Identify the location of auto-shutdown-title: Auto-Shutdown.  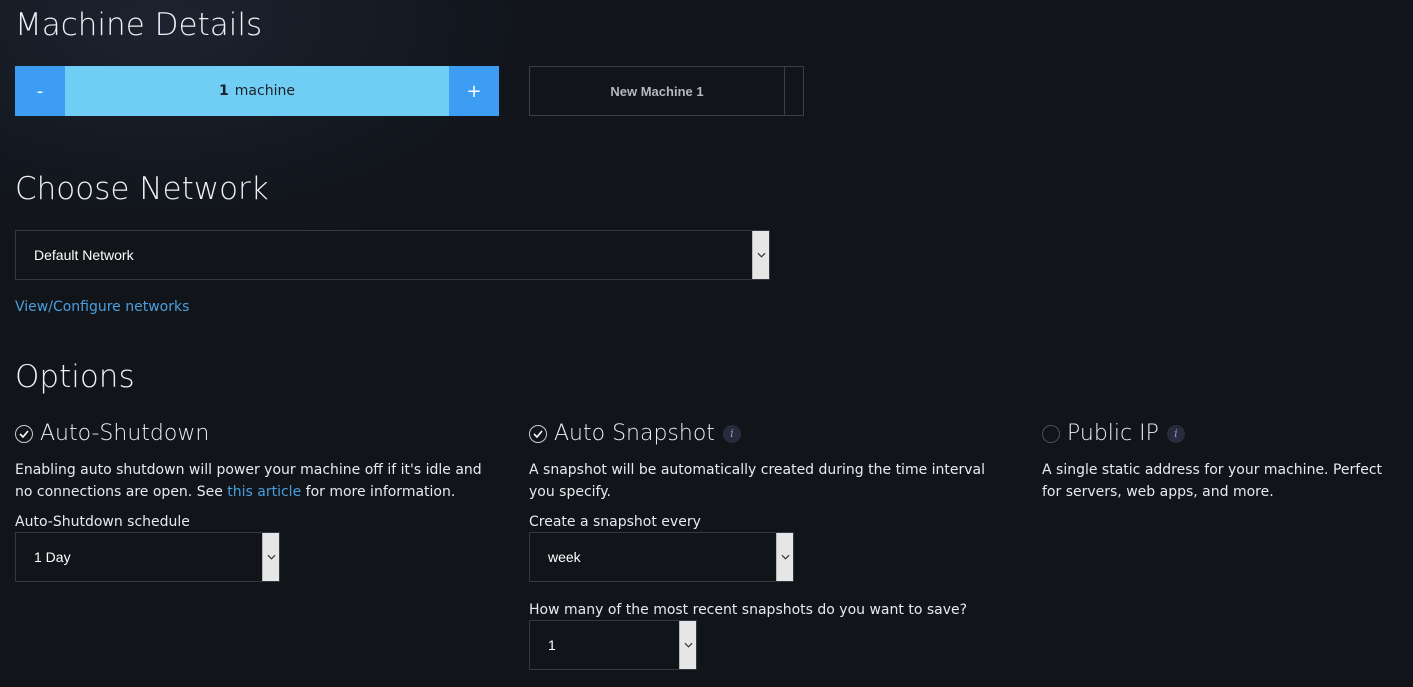
(125, 433).